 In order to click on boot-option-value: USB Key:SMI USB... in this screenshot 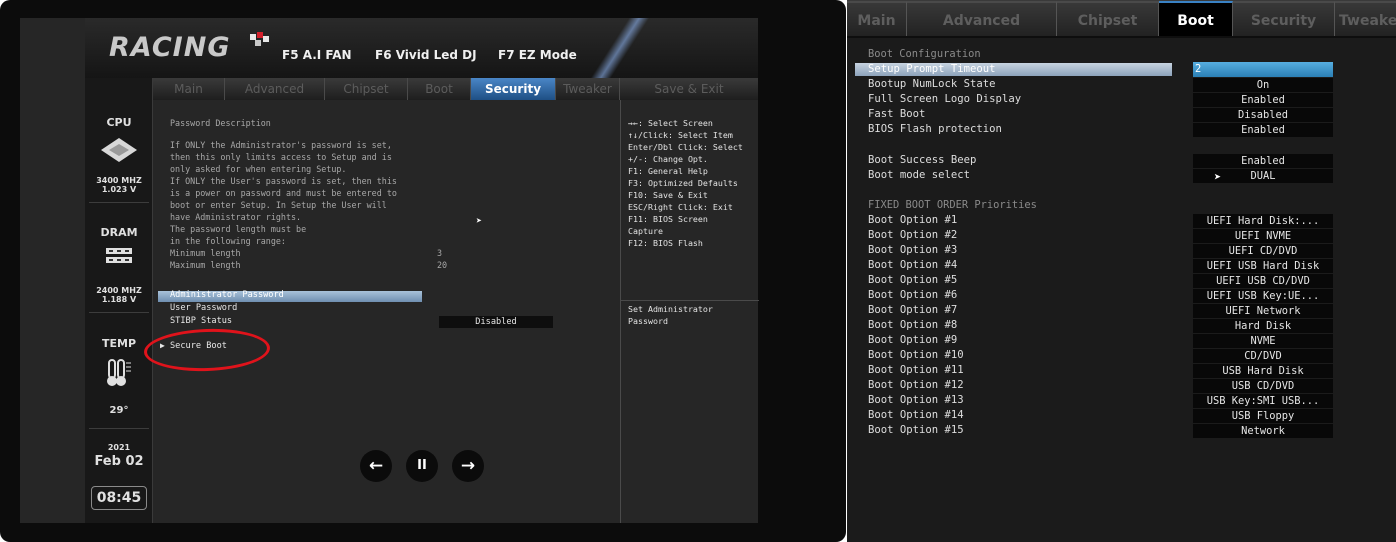, I will do `click(1263, 401)`.